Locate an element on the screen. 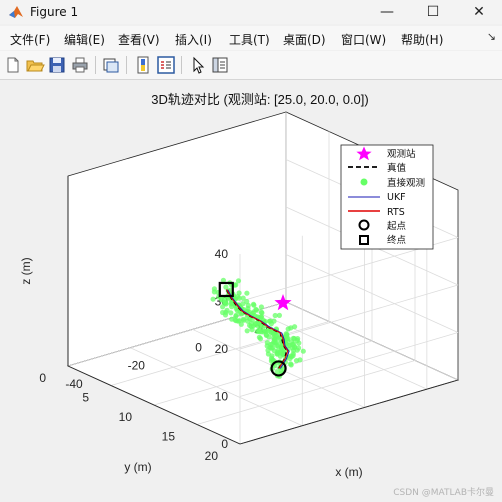  y-tick-label: 5 is located at coordinates (85, 398).